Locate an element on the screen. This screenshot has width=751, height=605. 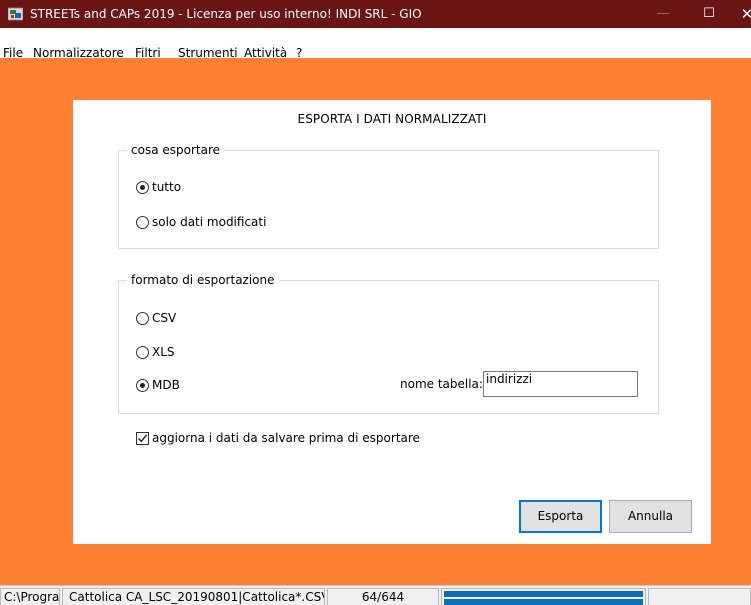
radio-tutto: tutto is located at coordinates (158, 187).